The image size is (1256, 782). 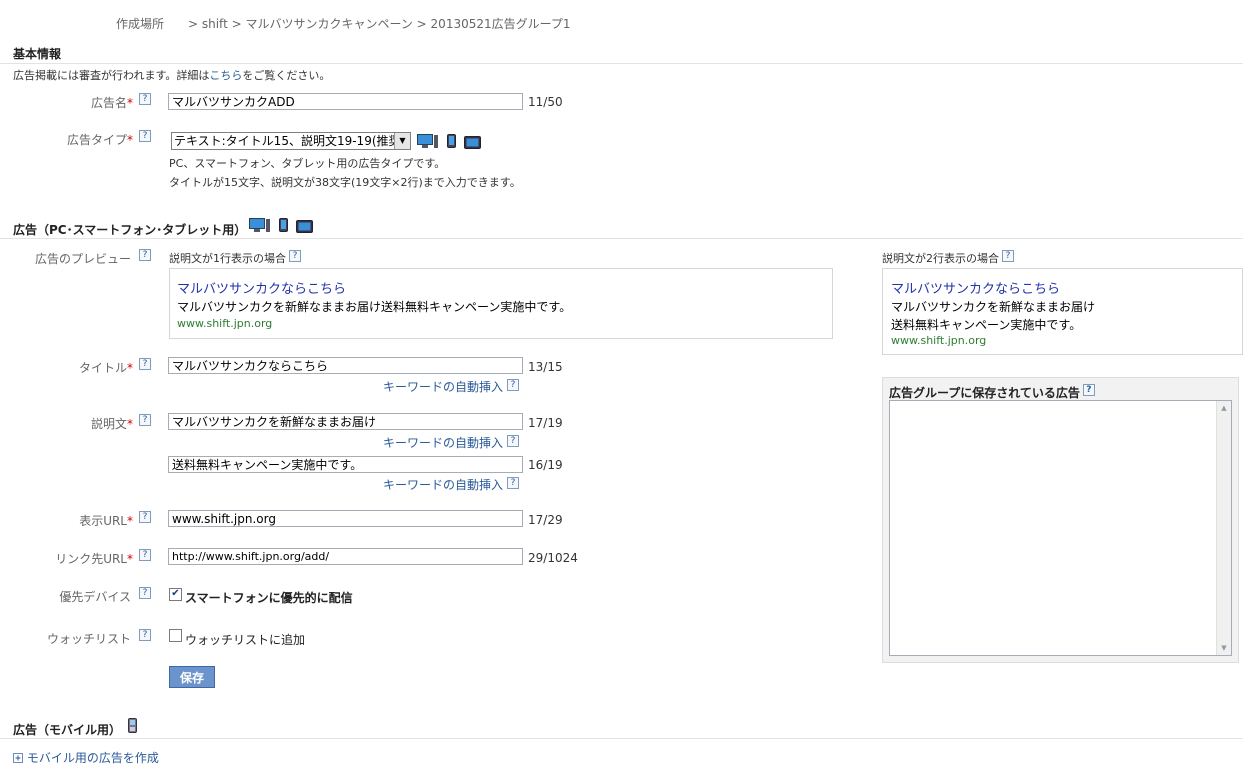 I want to click on watchlist-label: ウォッチリスト, so click(x=88, y=639).